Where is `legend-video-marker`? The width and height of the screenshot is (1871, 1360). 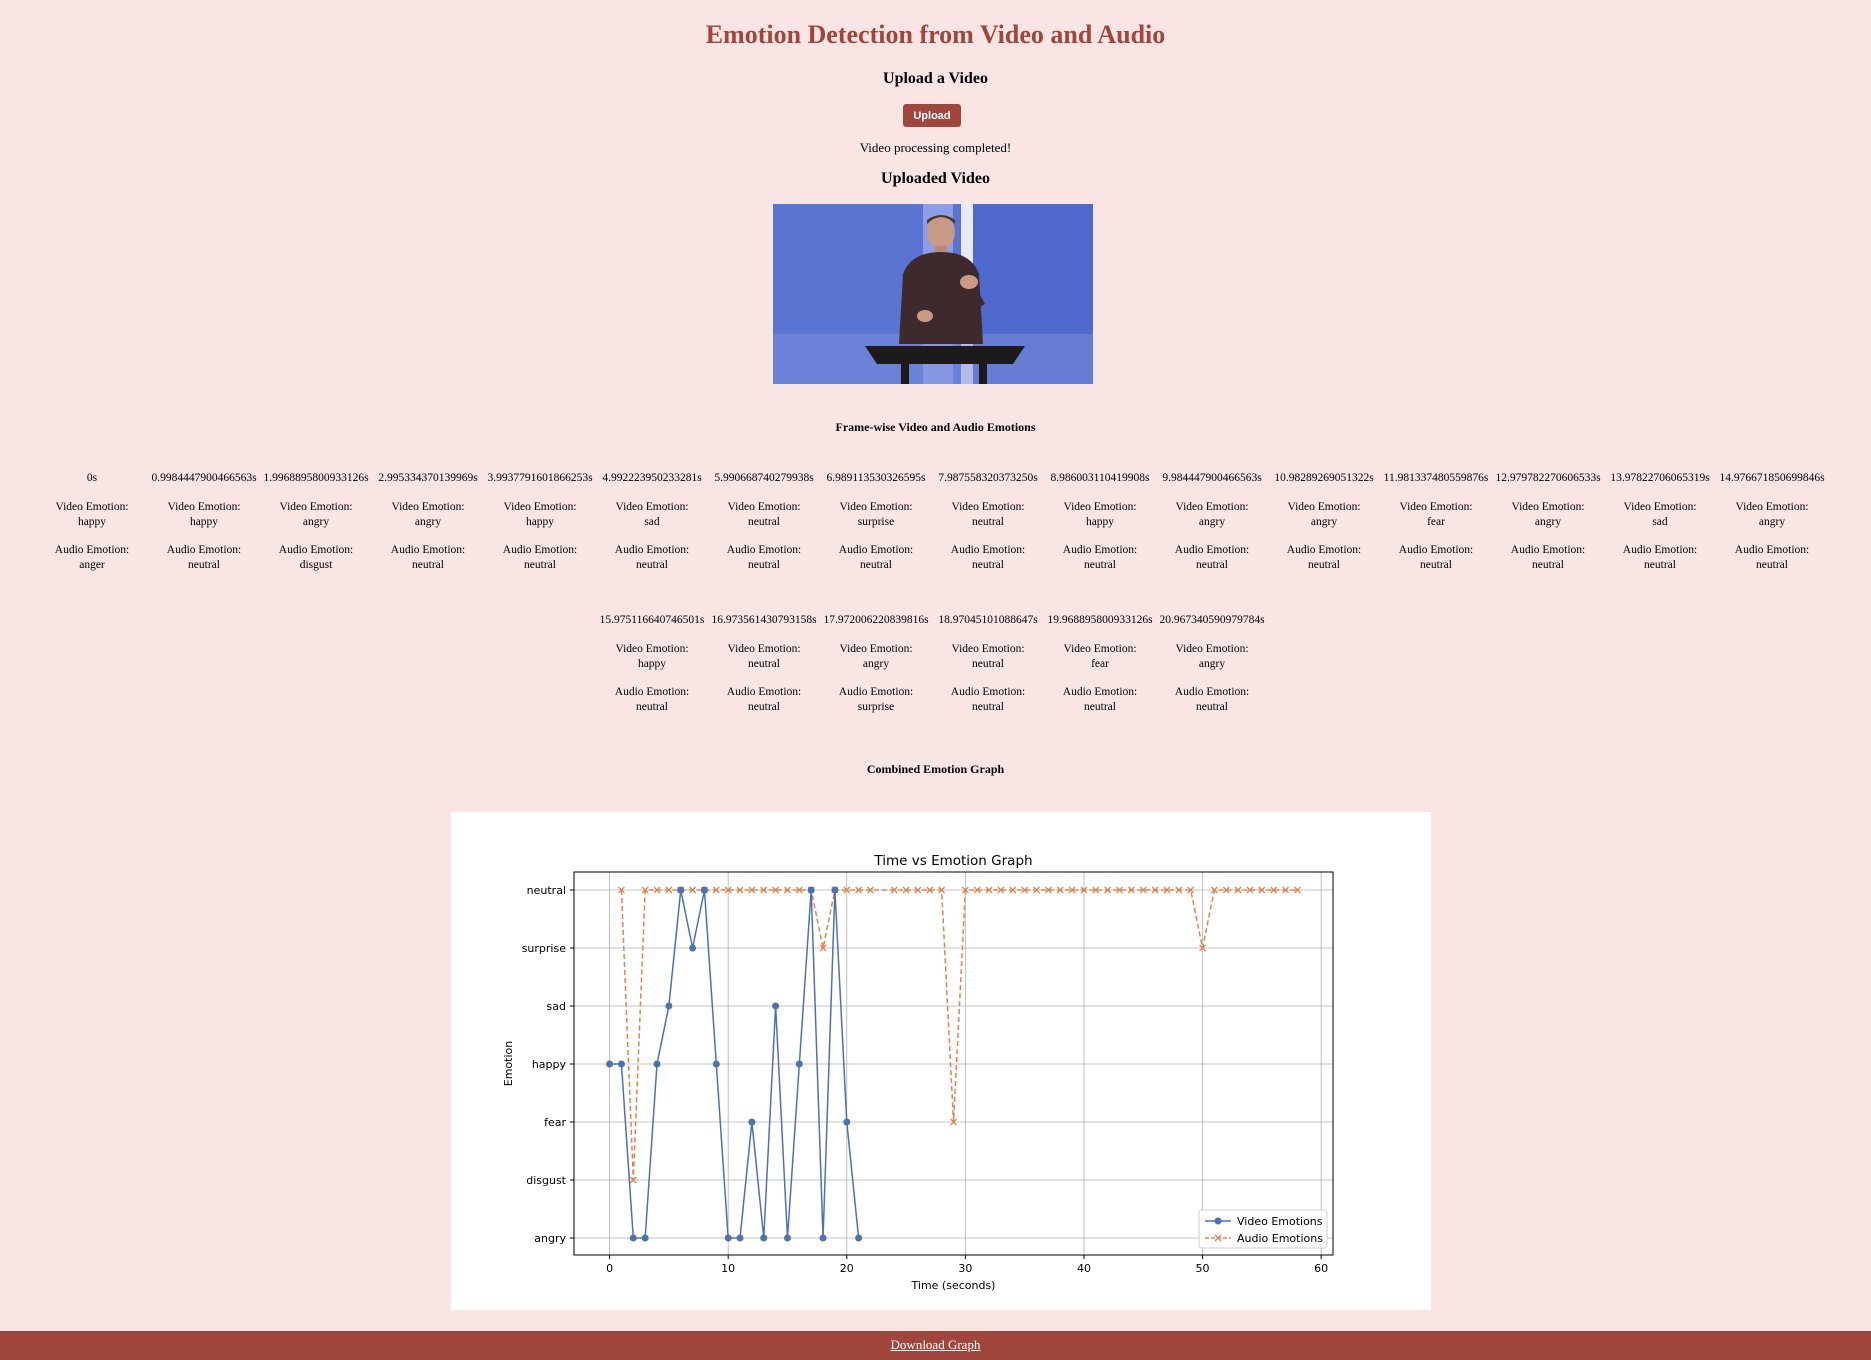 legend-video-marker is located at coordinates (1218, 1221).